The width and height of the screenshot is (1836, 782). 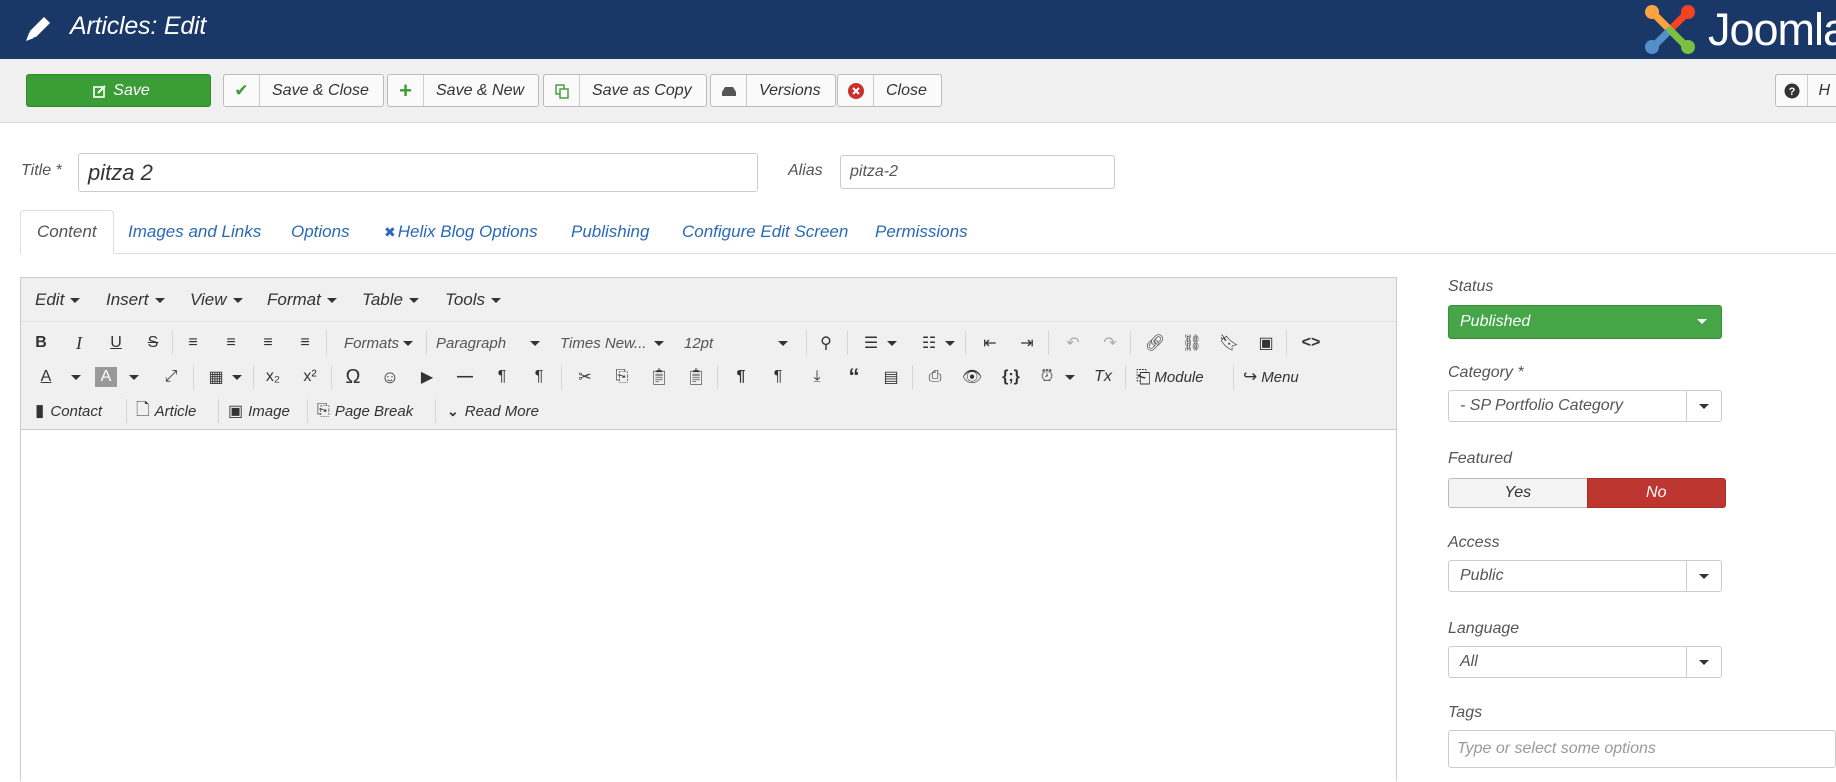 I want to click on menu-table: Table, so click(x=390, y=300).